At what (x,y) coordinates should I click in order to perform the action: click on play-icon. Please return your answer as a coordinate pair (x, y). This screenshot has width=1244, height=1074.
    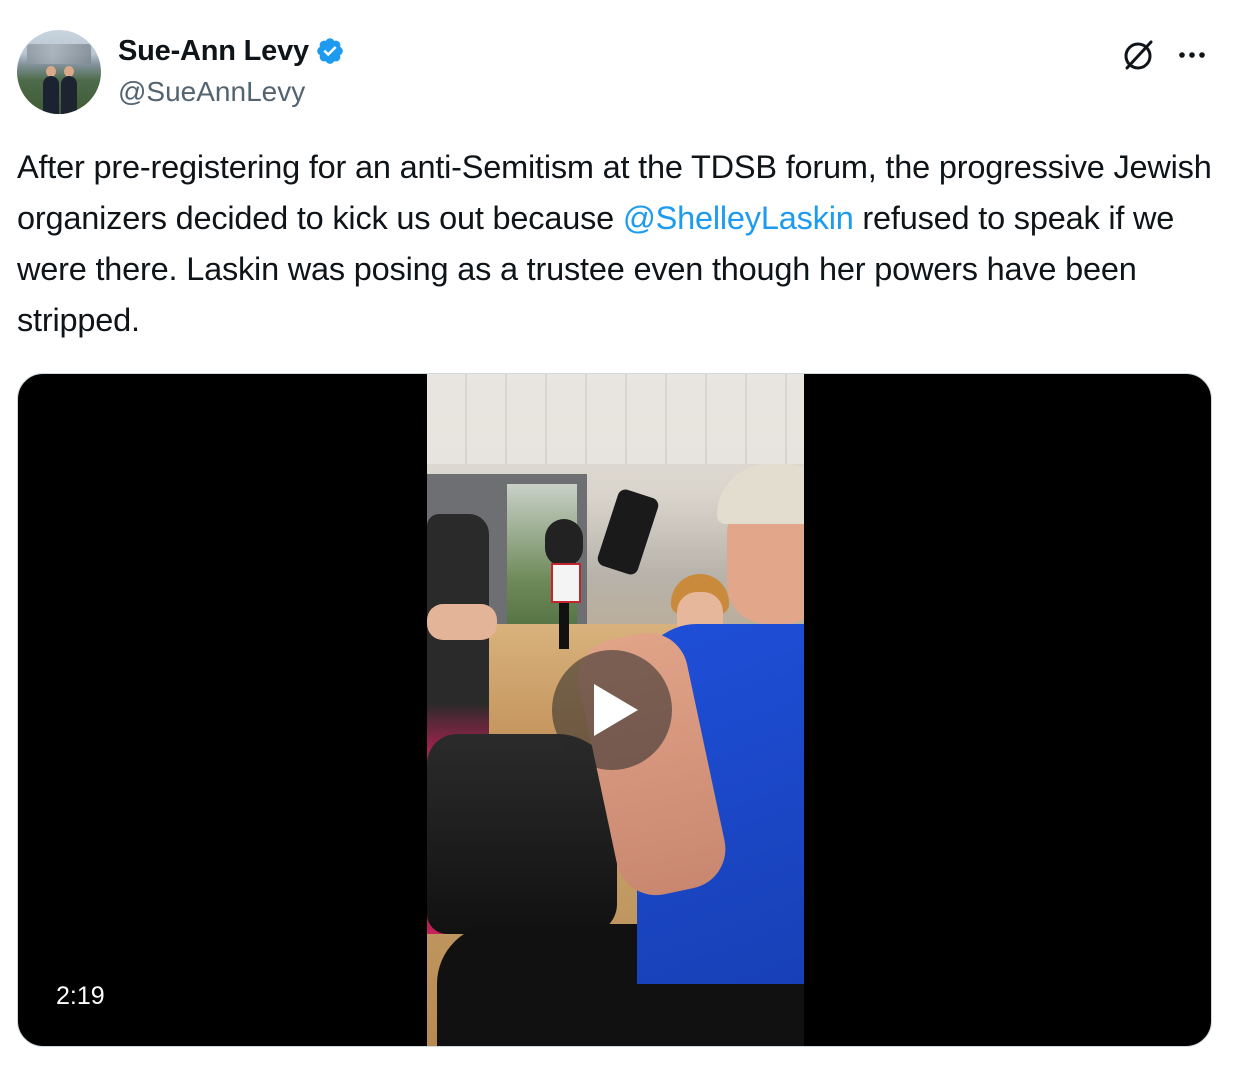
    Looking at the image, I should click on (616, 710).